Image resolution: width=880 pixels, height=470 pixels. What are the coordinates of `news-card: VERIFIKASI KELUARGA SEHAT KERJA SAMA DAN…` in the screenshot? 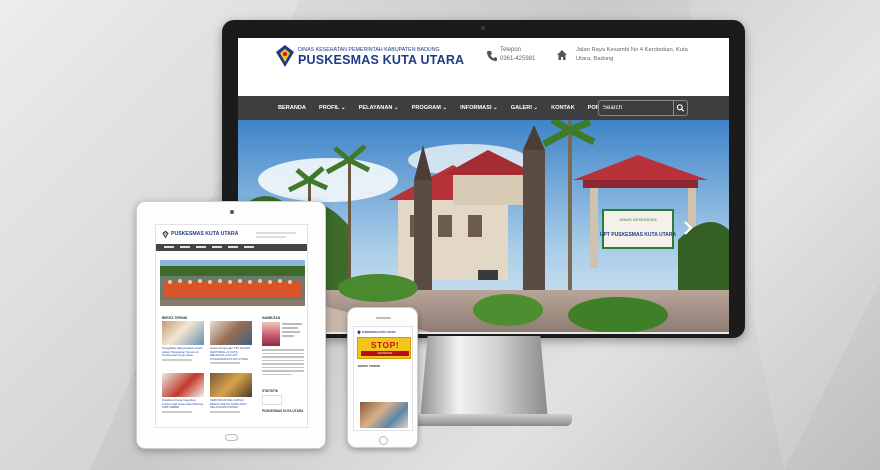 It's located at (231, 393).